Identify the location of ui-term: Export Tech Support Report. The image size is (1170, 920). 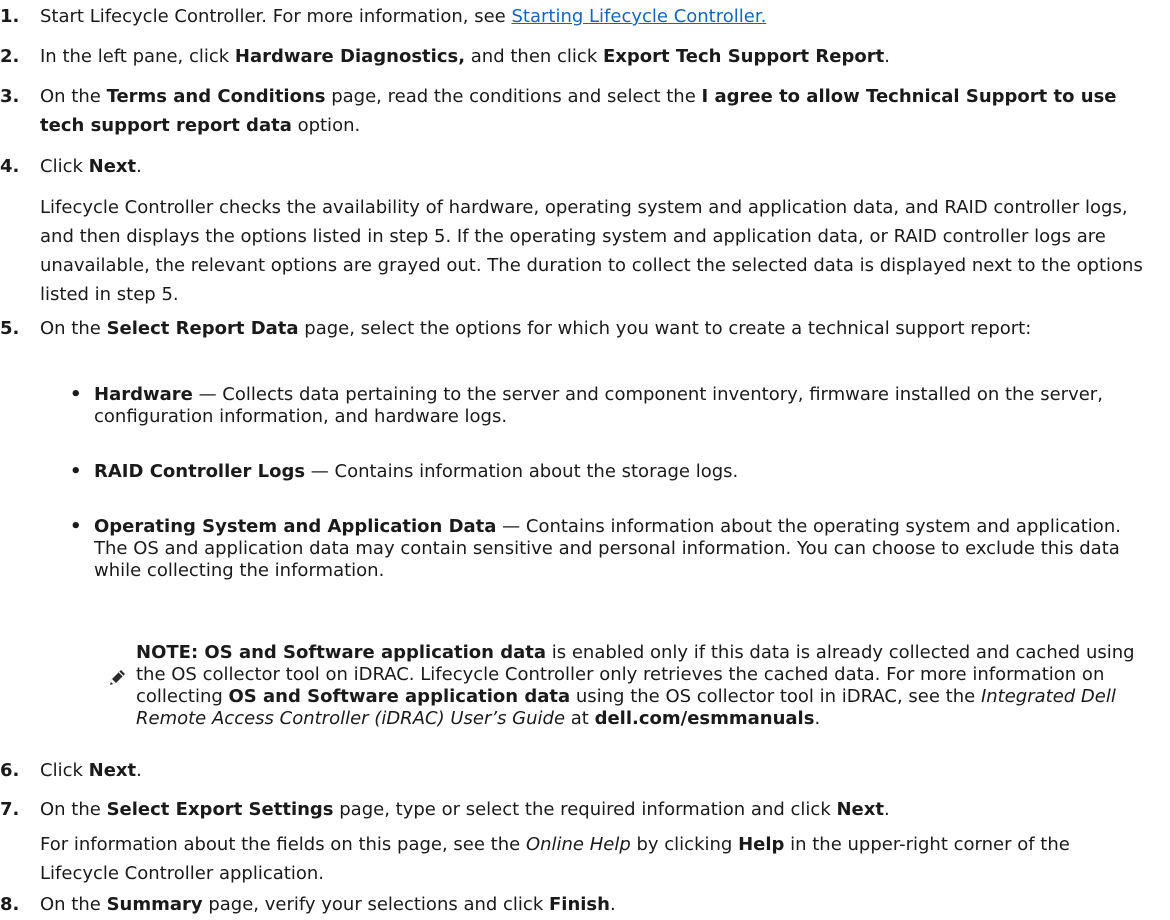
(743, 56).